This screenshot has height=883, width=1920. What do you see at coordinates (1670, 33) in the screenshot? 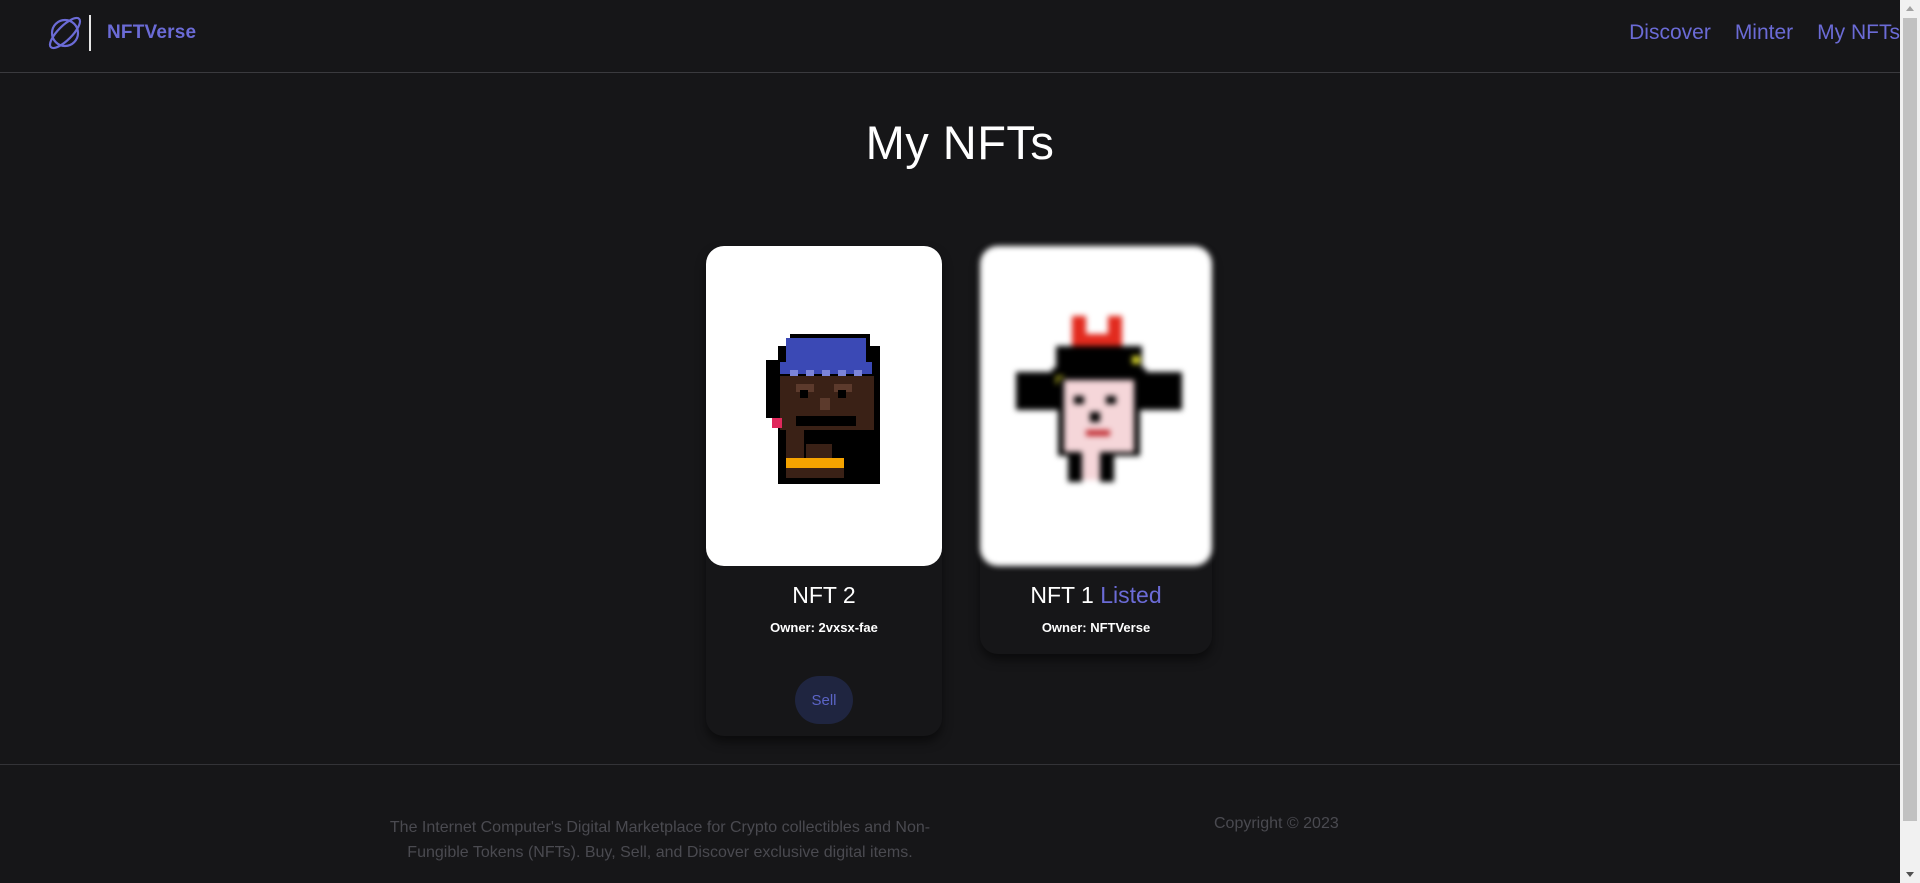
I see `nav-discover-link: Discover` at bounding box center [1670, 33].